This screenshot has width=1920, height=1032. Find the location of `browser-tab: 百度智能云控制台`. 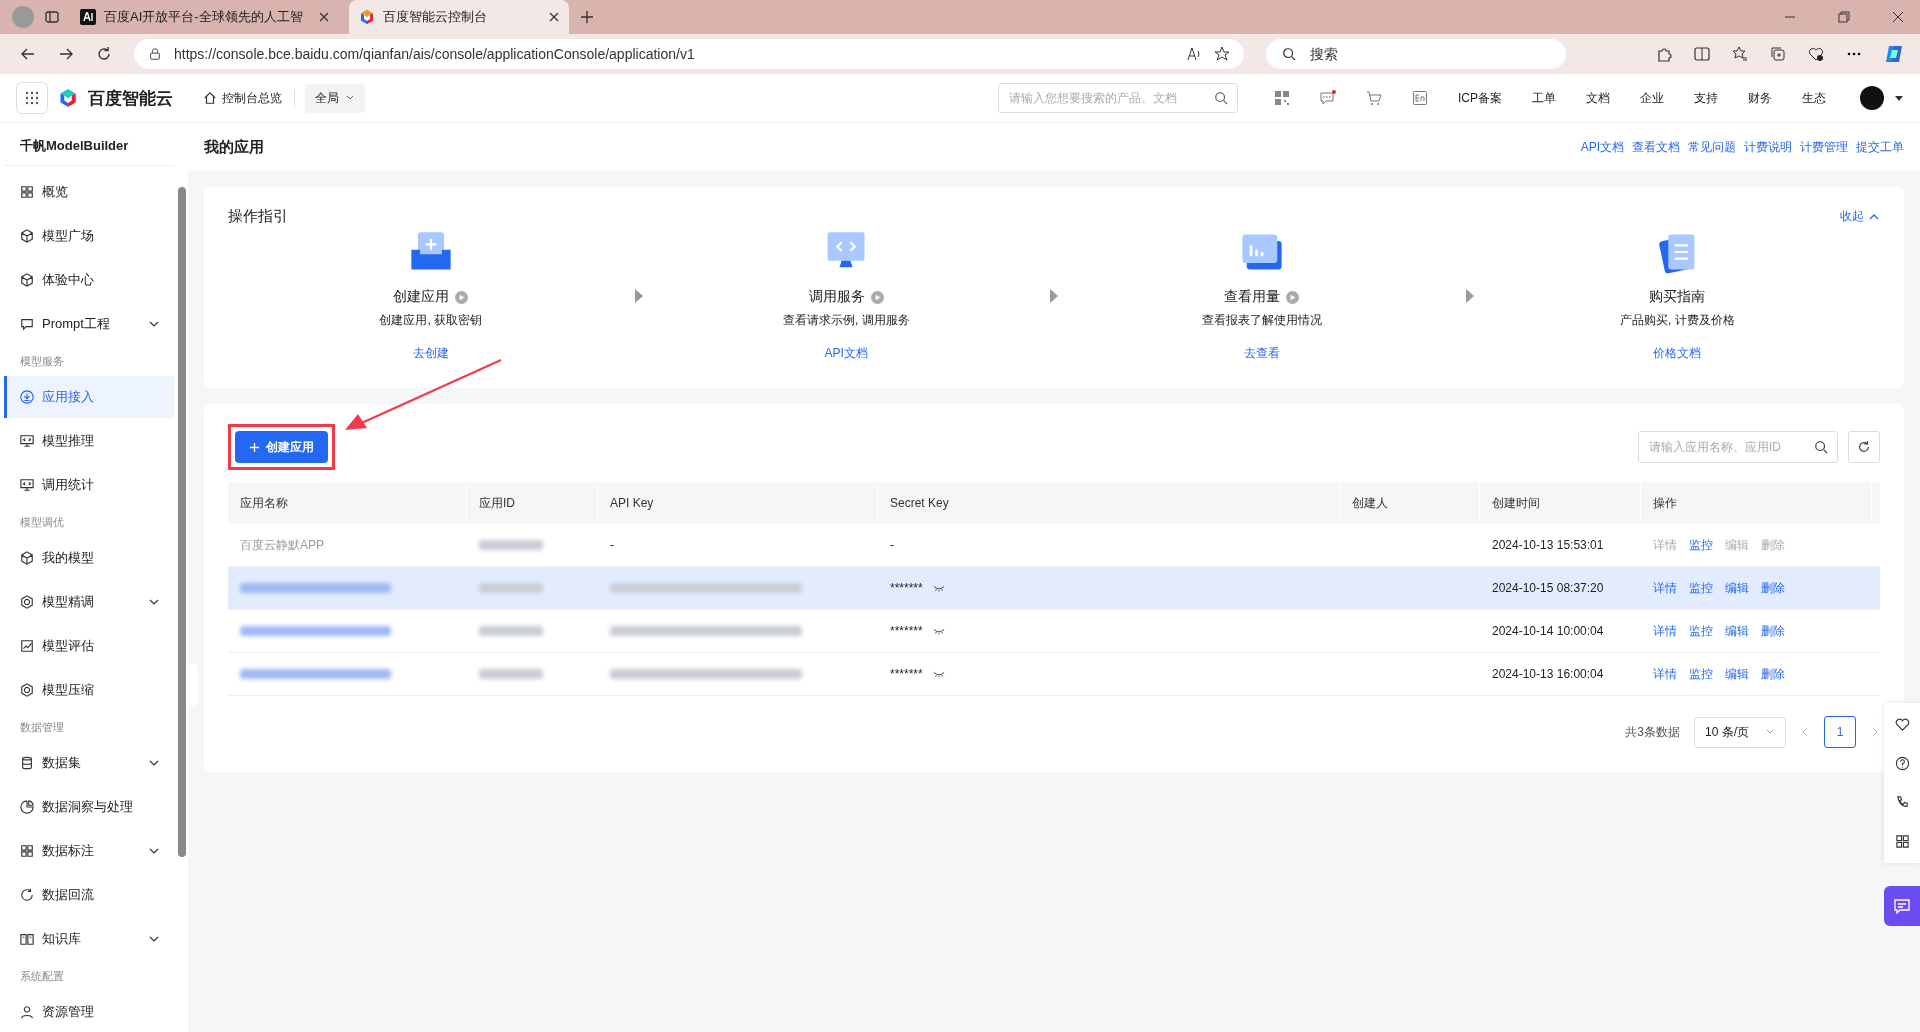

browser-tab: 百度智能云控制台 is located at coordinates (458, 17).